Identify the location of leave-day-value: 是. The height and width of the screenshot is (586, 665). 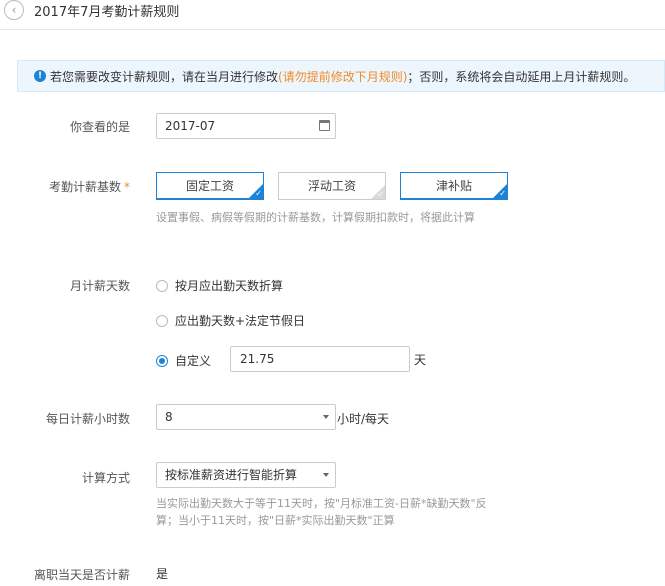
(162, 574).